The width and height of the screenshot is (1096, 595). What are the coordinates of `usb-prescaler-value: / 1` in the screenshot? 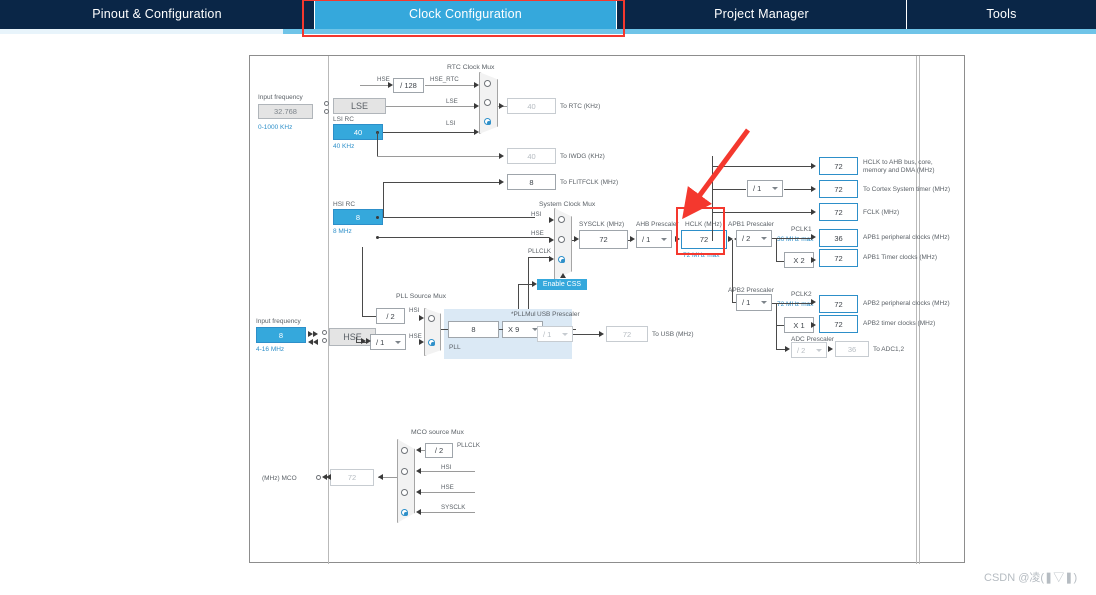 It's located at (547, 334).